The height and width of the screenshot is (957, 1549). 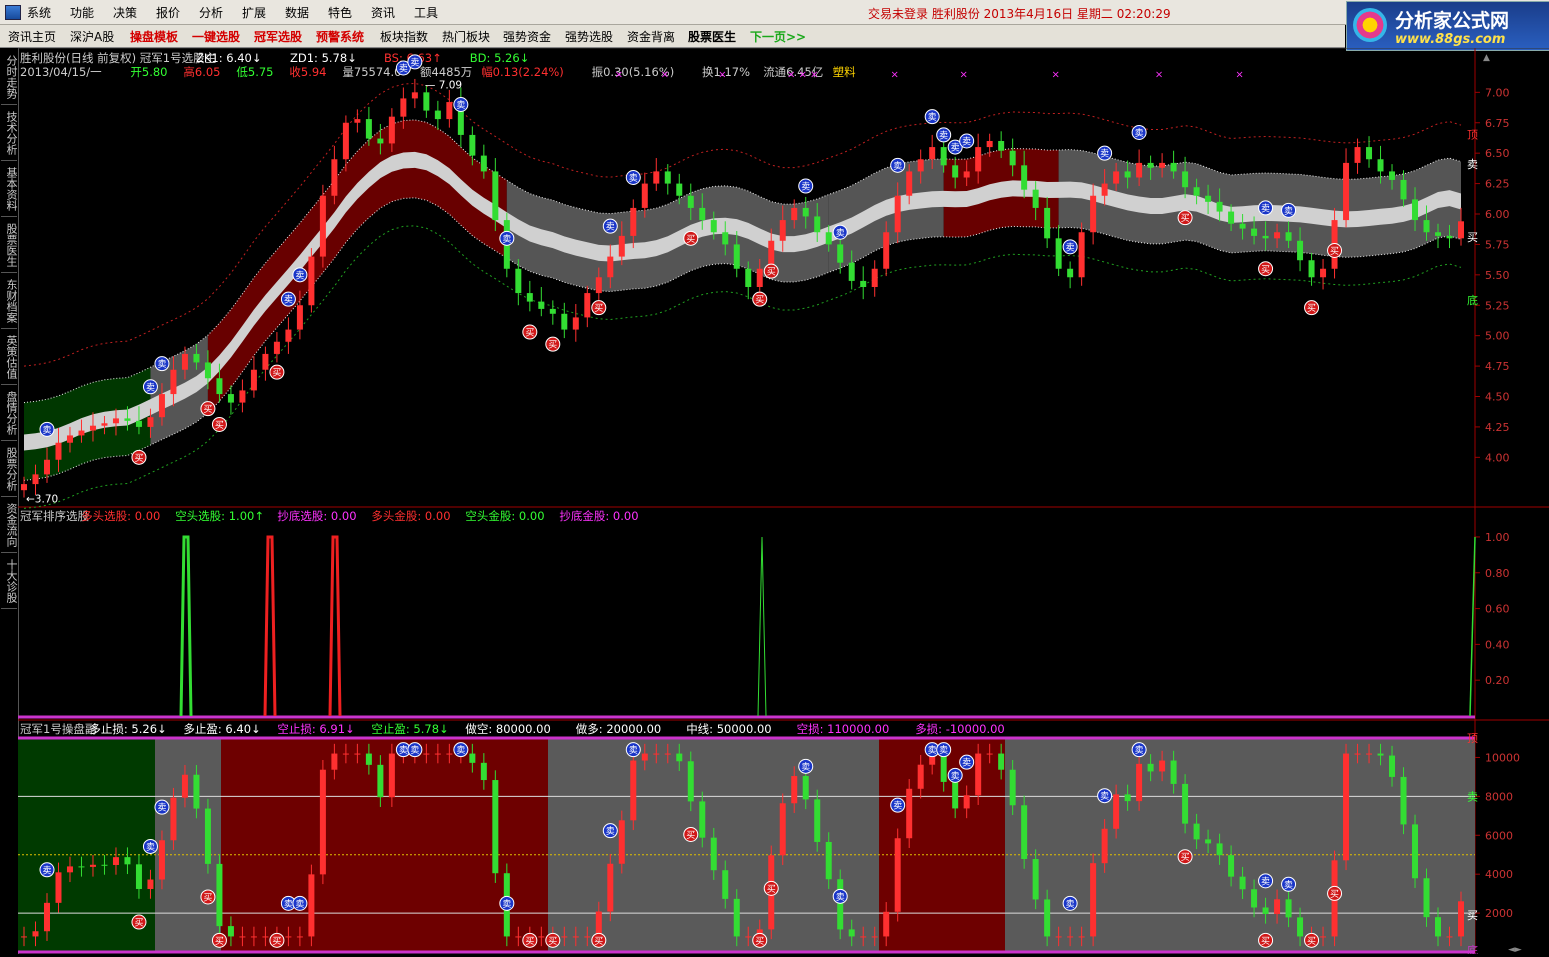 I want to click on sell-signal-4-text: 卖, so click(x=299, y=275).